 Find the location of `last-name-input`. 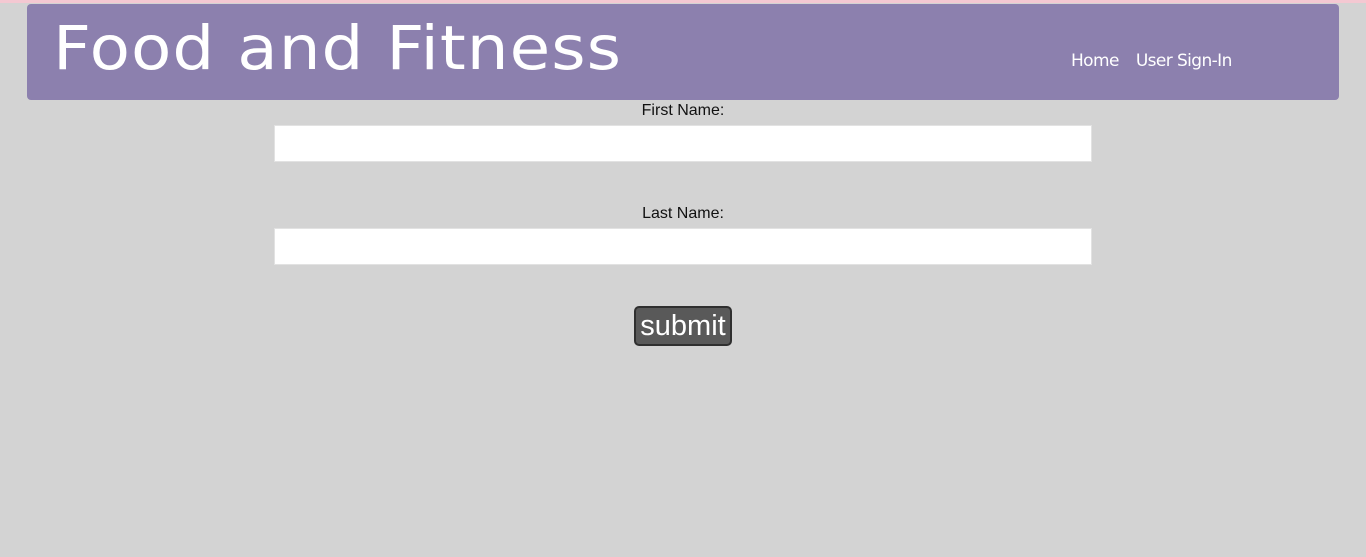

last-name-input is located at coordinates (683, 246).